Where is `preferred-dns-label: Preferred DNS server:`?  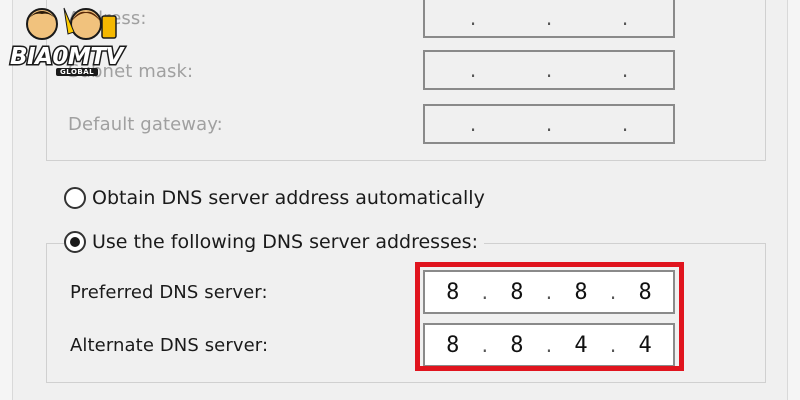
preferred-dns-label: Preferred DNS server: is located at coordinates (169, 292).